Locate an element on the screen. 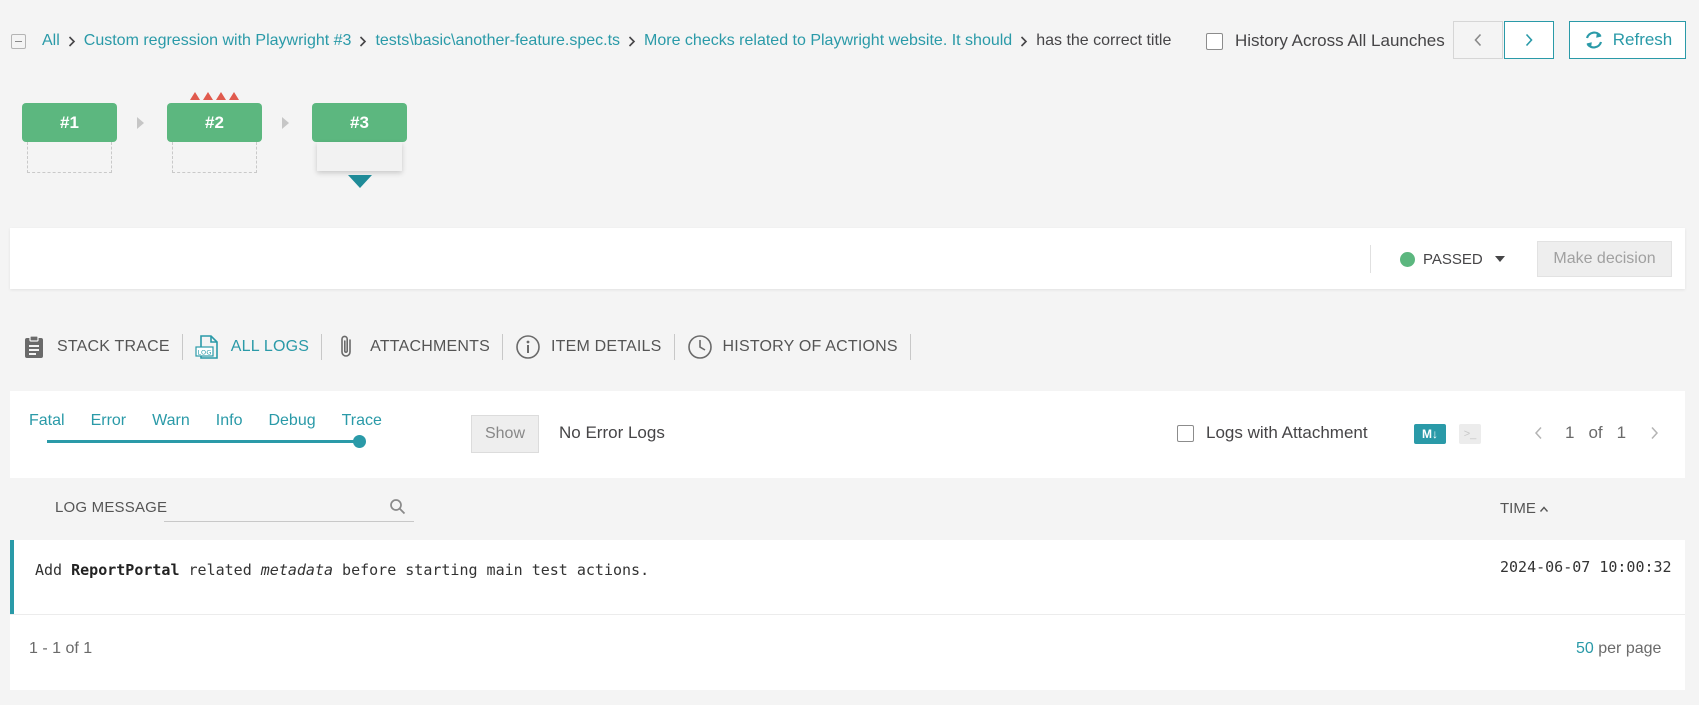  refresh-icon is located at coordinates (1593, 40).